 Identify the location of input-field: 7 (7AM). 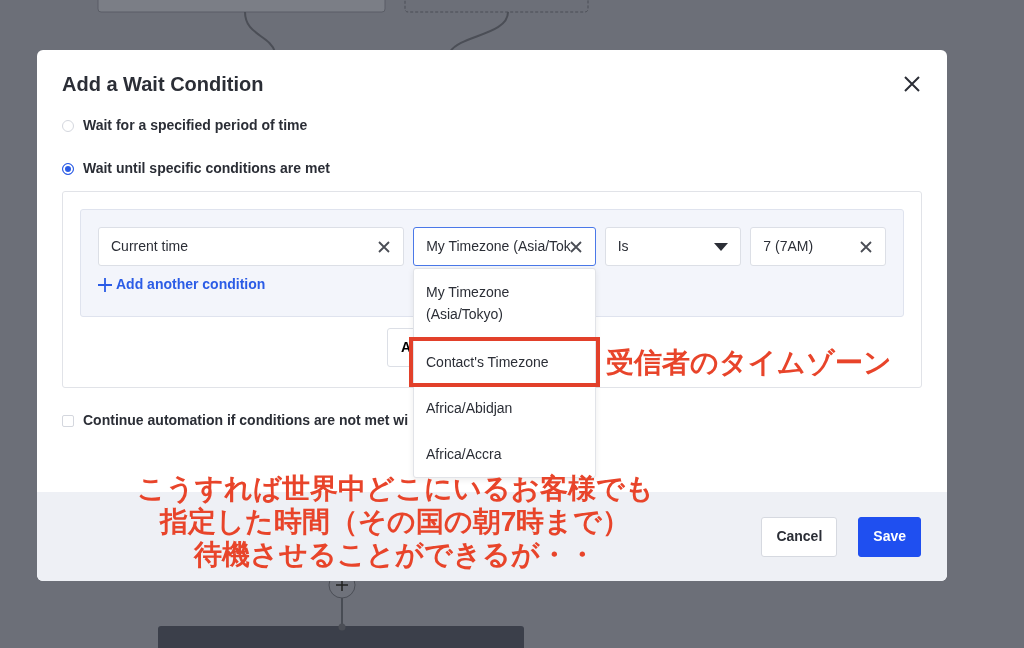
(818, 246).